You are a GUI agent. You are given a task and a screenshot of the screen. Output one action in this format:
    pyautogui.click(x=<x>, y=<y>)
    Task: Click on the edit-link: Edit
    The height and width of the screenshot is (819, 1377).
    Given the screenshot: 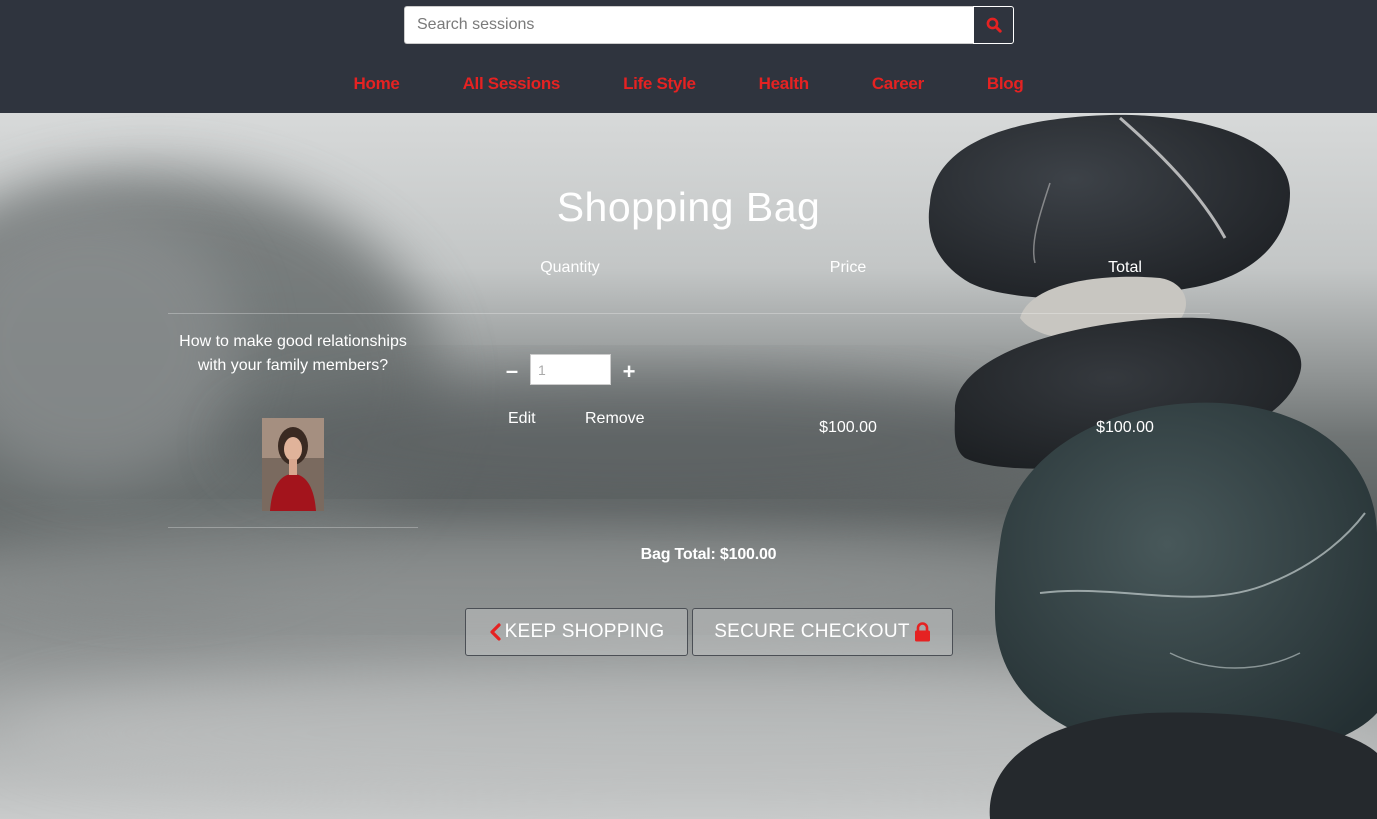 What is the action you would take?
    pyautogui.click(x=522, y=419)
    